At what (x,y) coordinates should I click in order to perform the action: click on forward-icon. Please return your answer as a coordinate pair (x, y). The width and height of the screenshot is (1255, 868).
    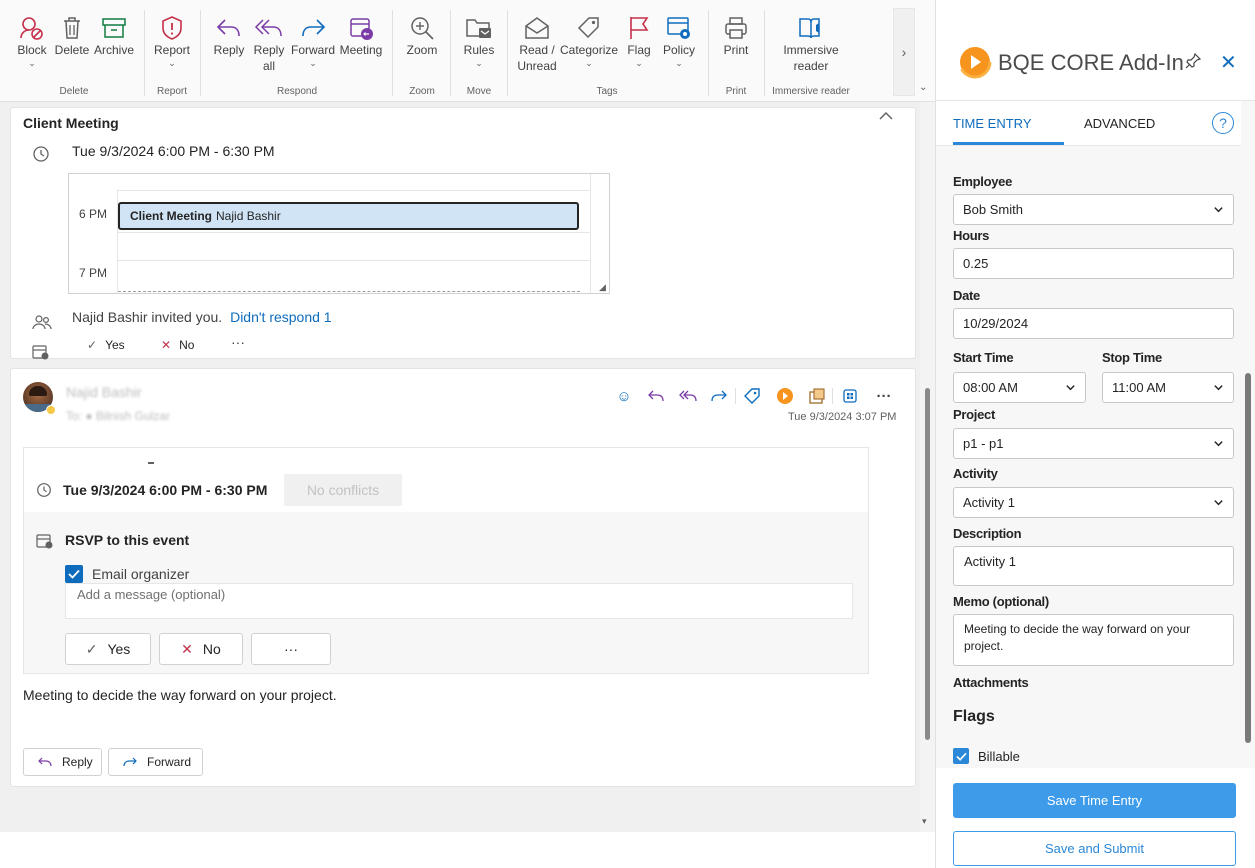
    Looking at the image, I should click on (719, 396).